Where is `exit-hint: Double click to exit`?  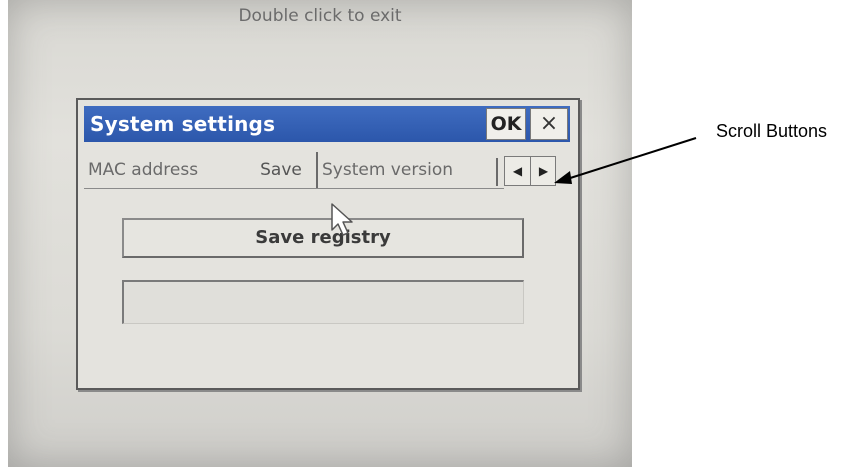
exit-hint: Double click to exit is located at coordinates (320, 16).